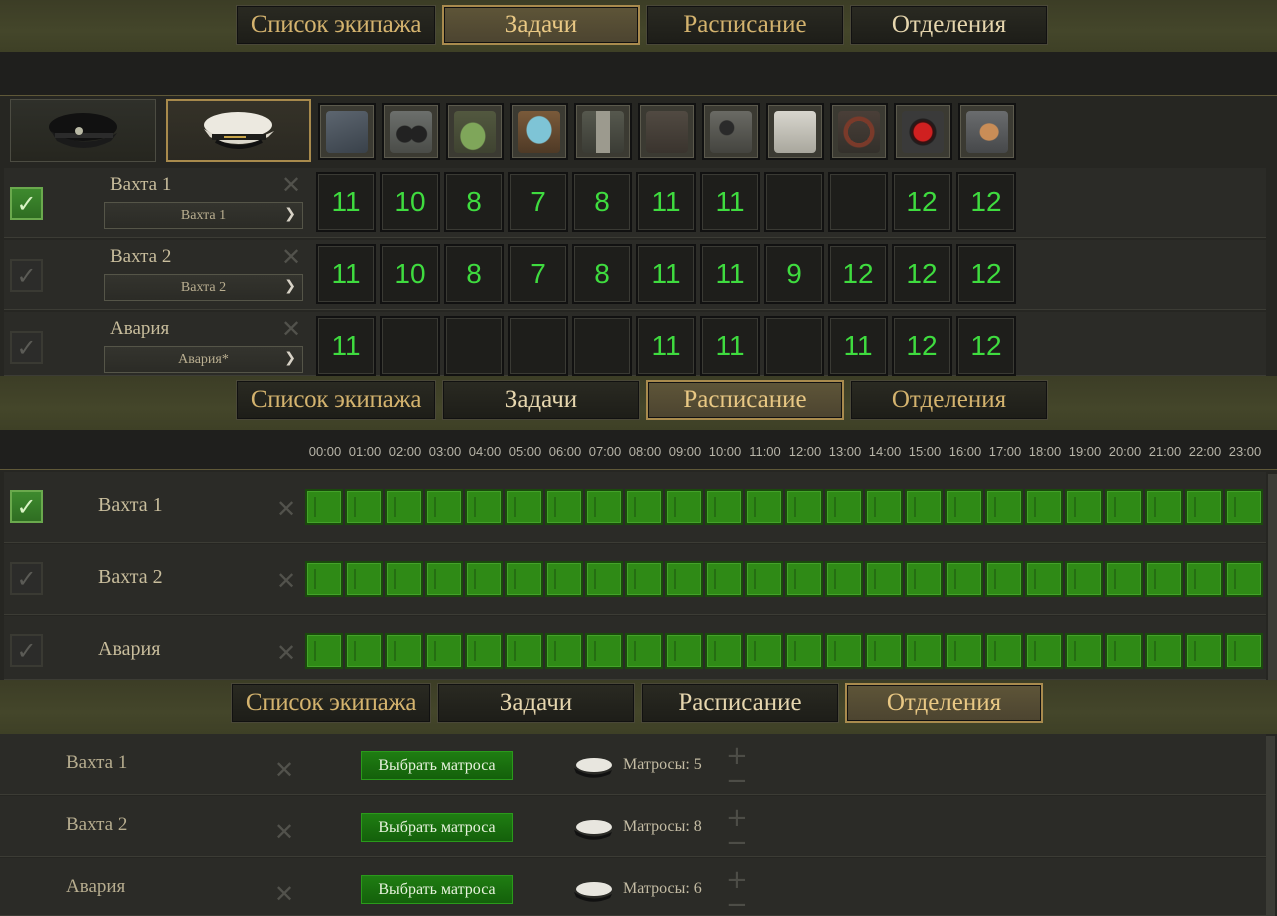 This screenshot has height=916, width=1277. What do you see at coordinates (347, 131) in the screenshot?
I see `task-torpedo-slot` at bounding box center [347, 131].